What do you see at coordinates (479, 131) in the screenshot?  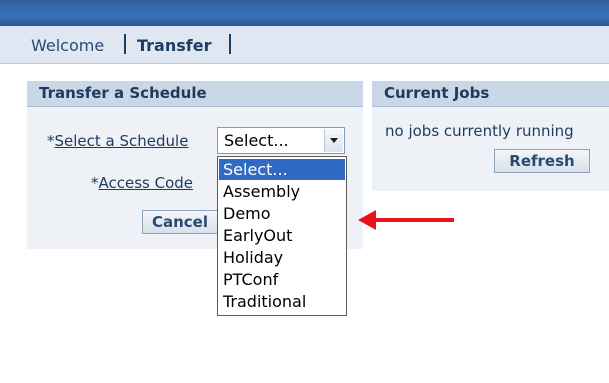 I see `jobs-status-text: no jobs currently running` at bounding box center [479, 131].